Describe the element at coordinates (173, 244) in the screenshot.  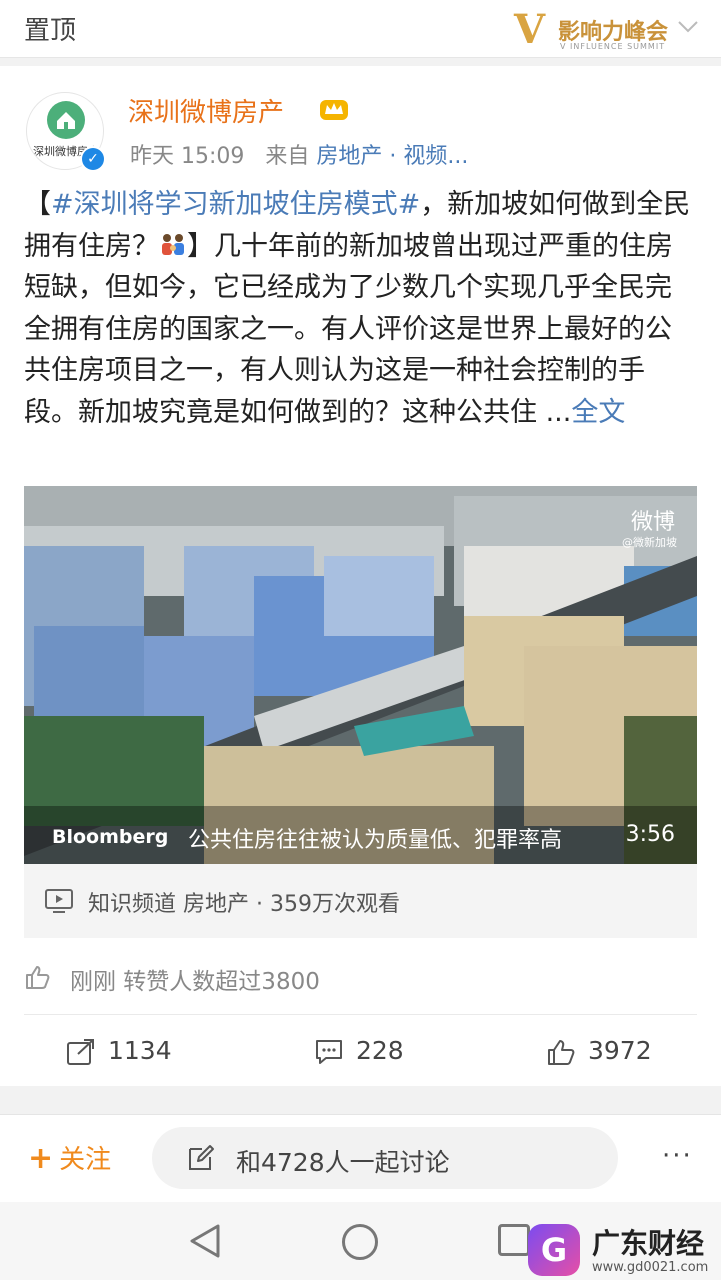
I see `family-emoji-icon` at that location.